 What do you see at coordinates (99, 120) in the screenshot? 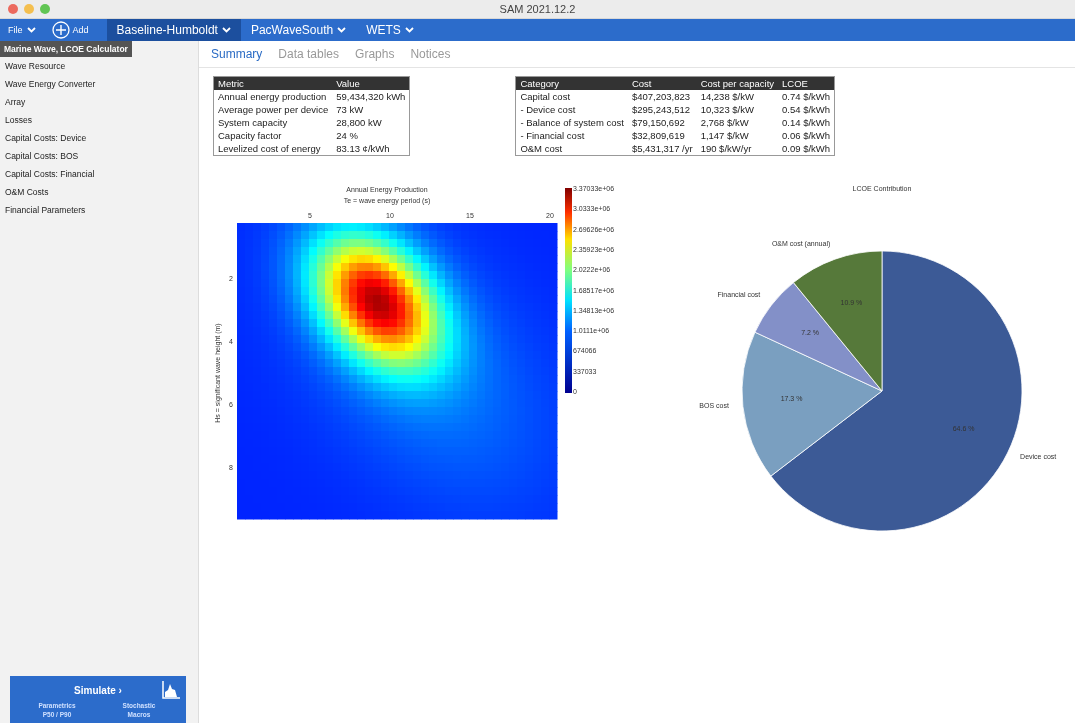
I see `sidebar-item: Losses` at bounding box center [99, 120].